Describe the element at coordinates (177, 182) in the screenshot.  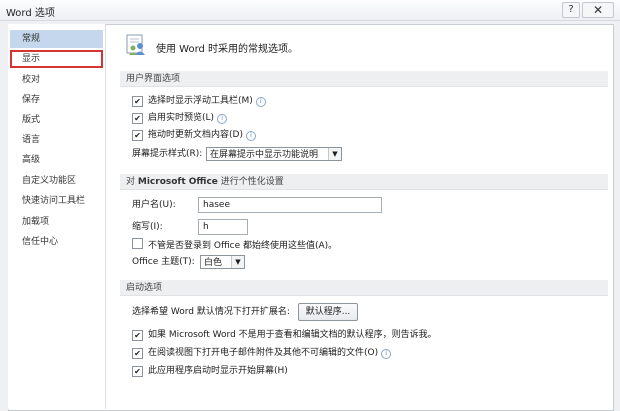
I see `section-title-product: Microsoft Office` at that location.